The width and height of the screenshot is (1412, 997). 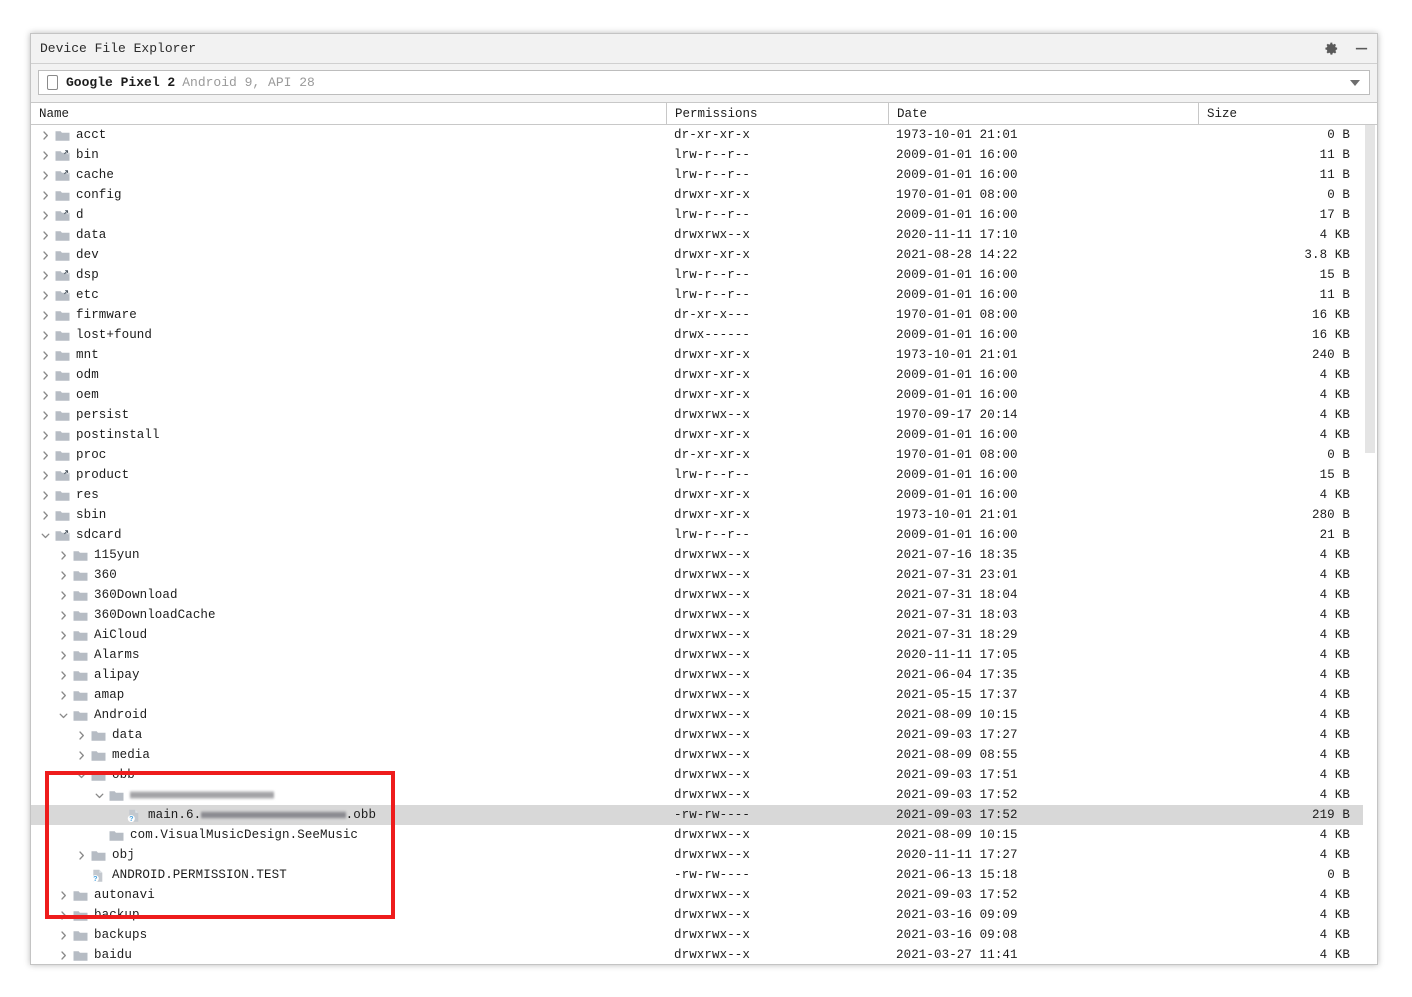 What do you see at coordinates (704, 275) in the screenshot?
I see `table-row: dsp lrw-r--r-- 2009-01-01 16:00 15 B` at bounding box center [704, 275].